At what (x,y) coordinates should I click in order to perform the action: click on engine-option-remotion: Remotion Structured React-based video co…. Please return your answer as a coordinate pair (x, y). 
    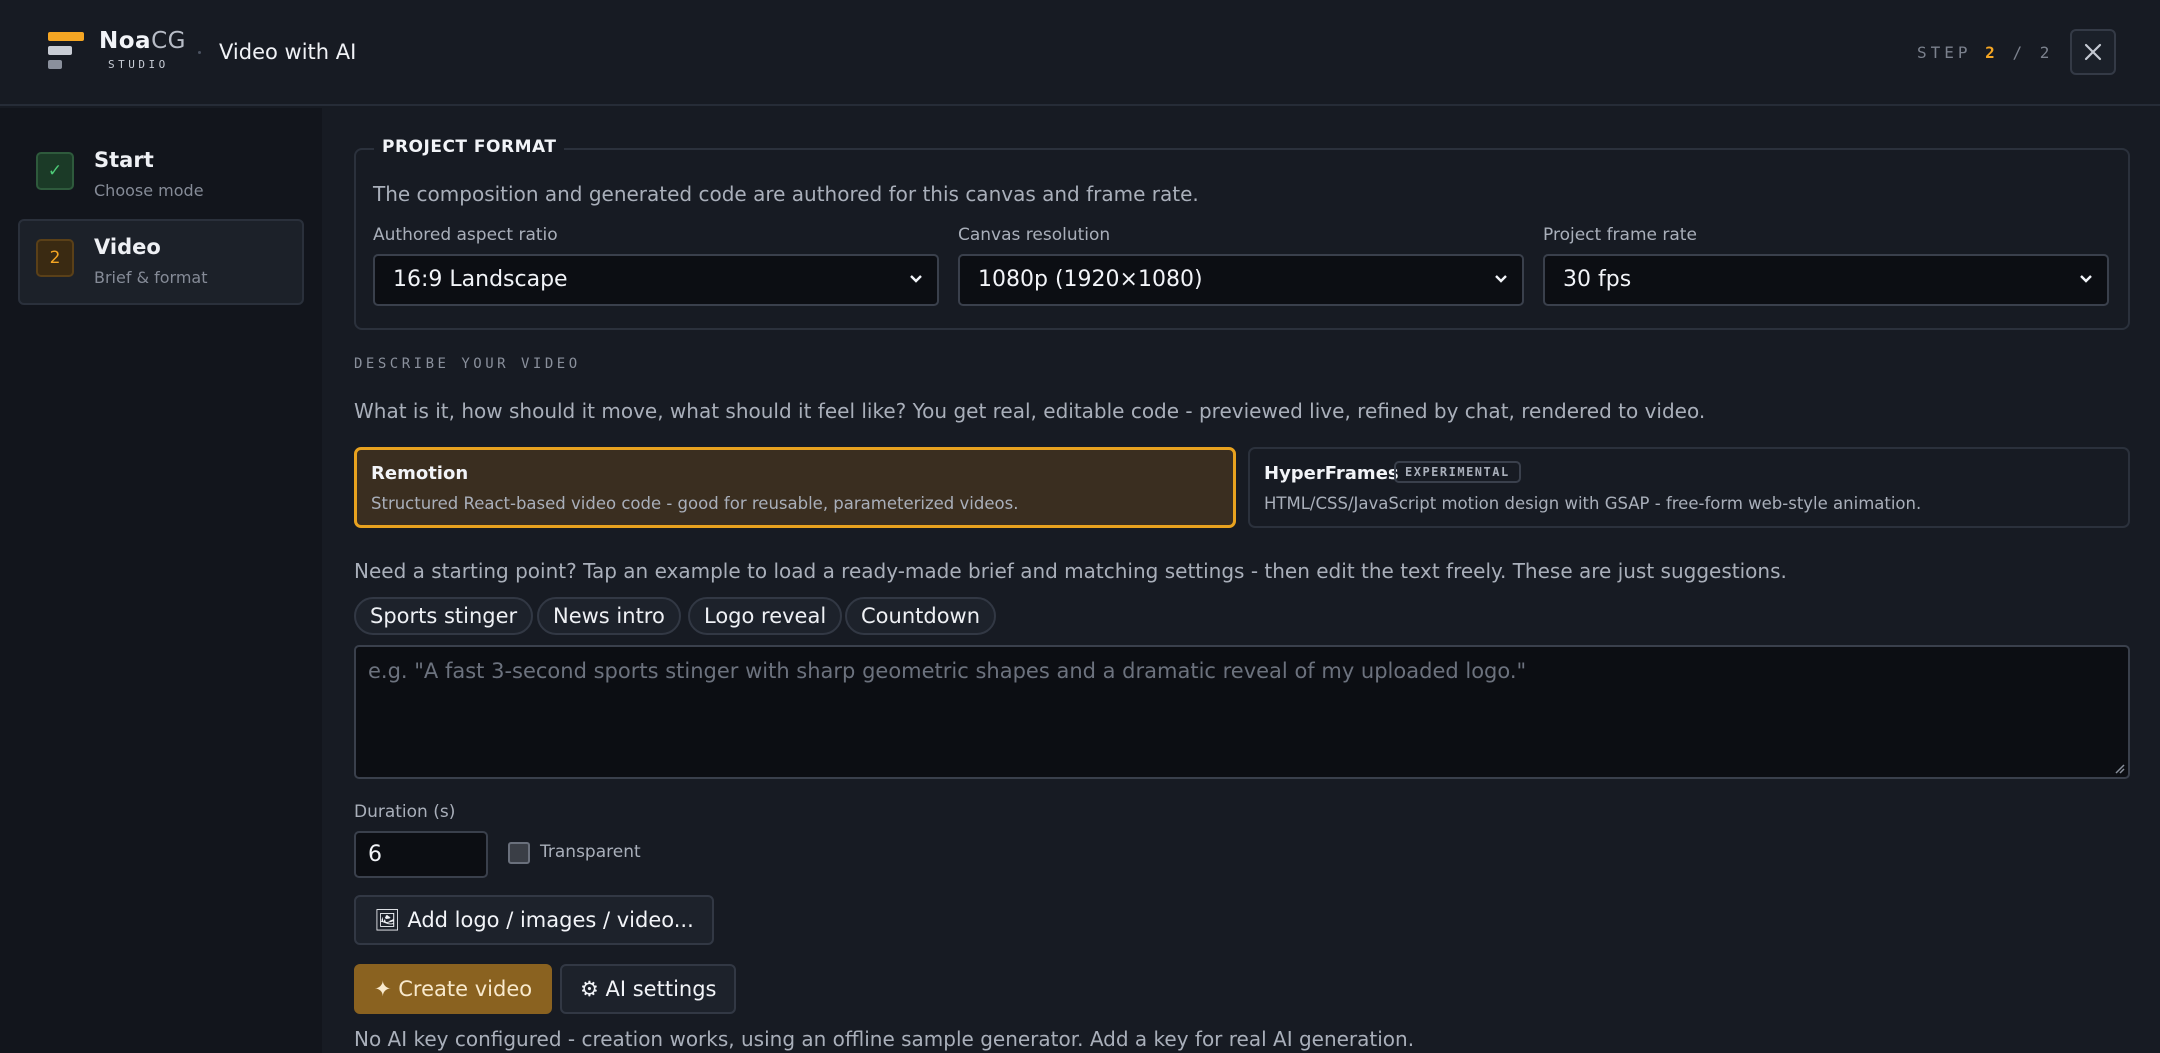
    Looking at the image, I should click on (795, 487).